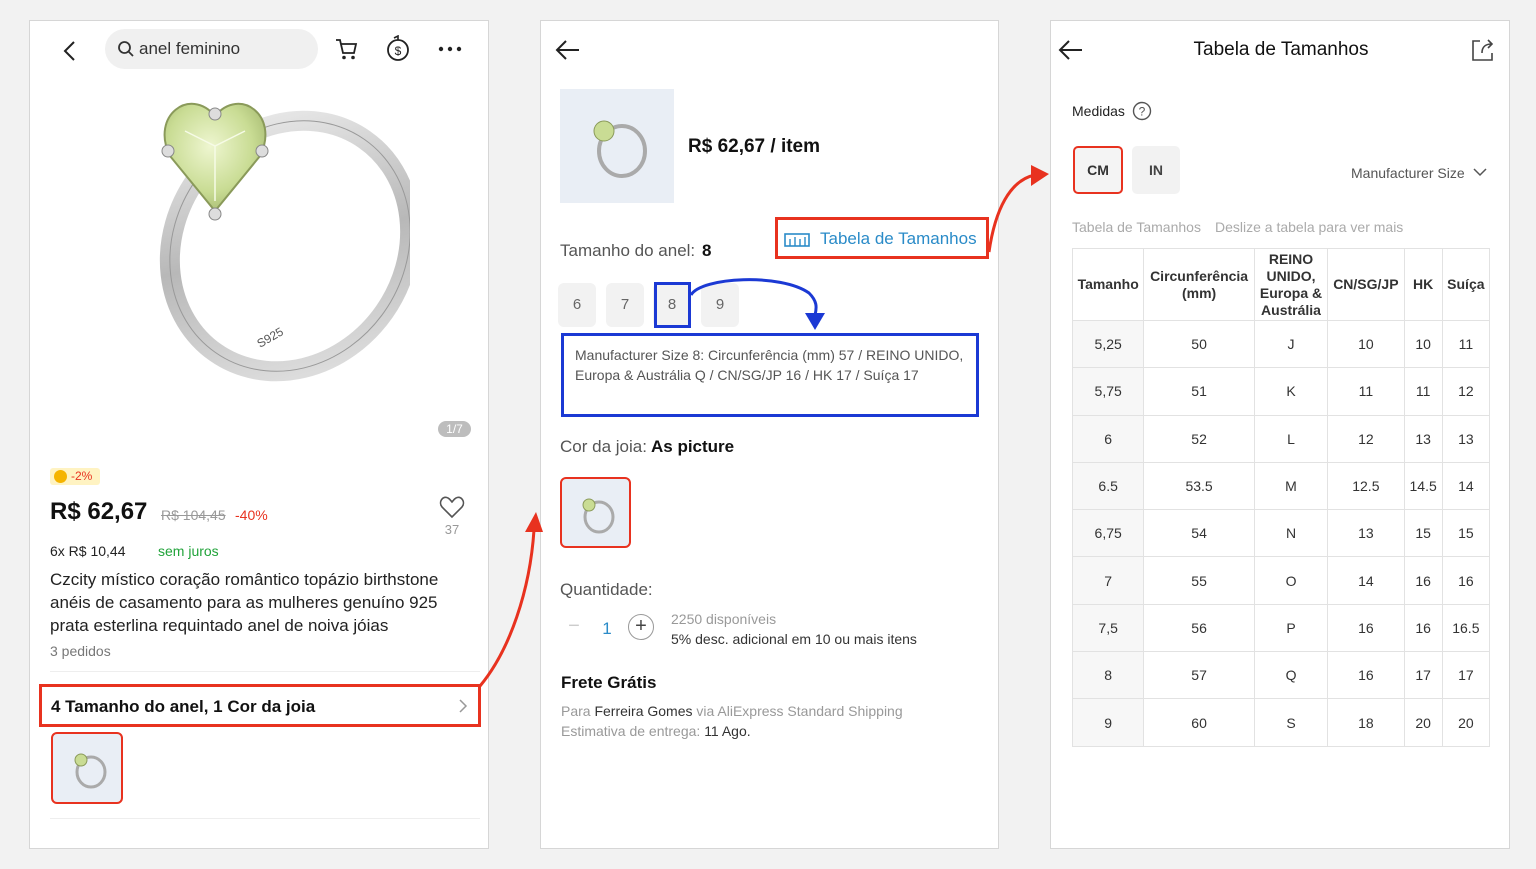  I want to click on chevron-down-icon, so click(1480, 172).